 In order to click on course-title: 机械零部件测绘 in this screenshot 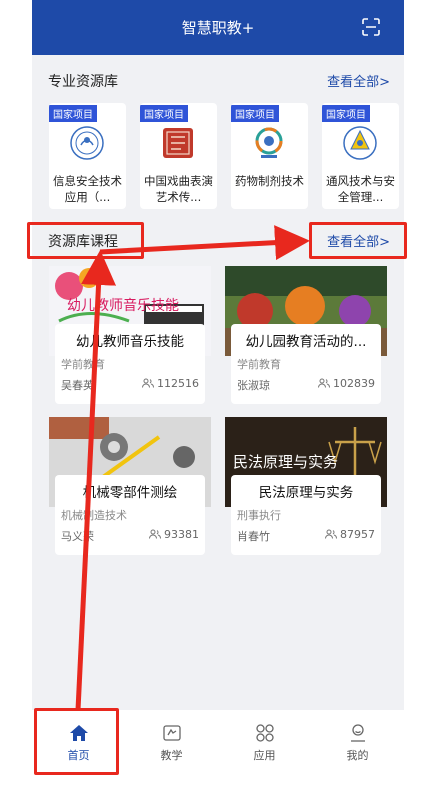, I will do `click(130, 493)`.